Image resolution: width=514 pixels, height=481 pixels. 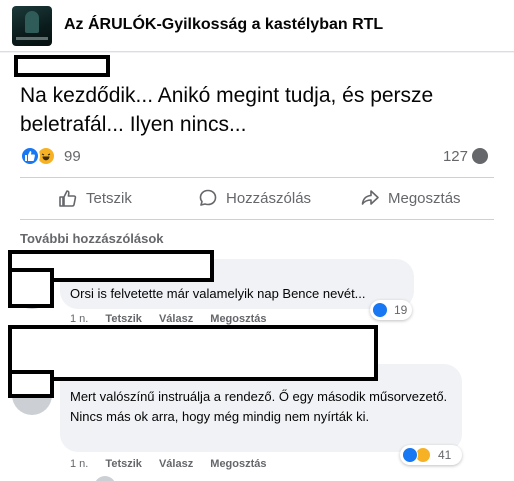 What do you see at coordinates (269, 198) in the screenshot?
I see `comment-button-label: Hozzászólás` at bounding box center [269, 198].